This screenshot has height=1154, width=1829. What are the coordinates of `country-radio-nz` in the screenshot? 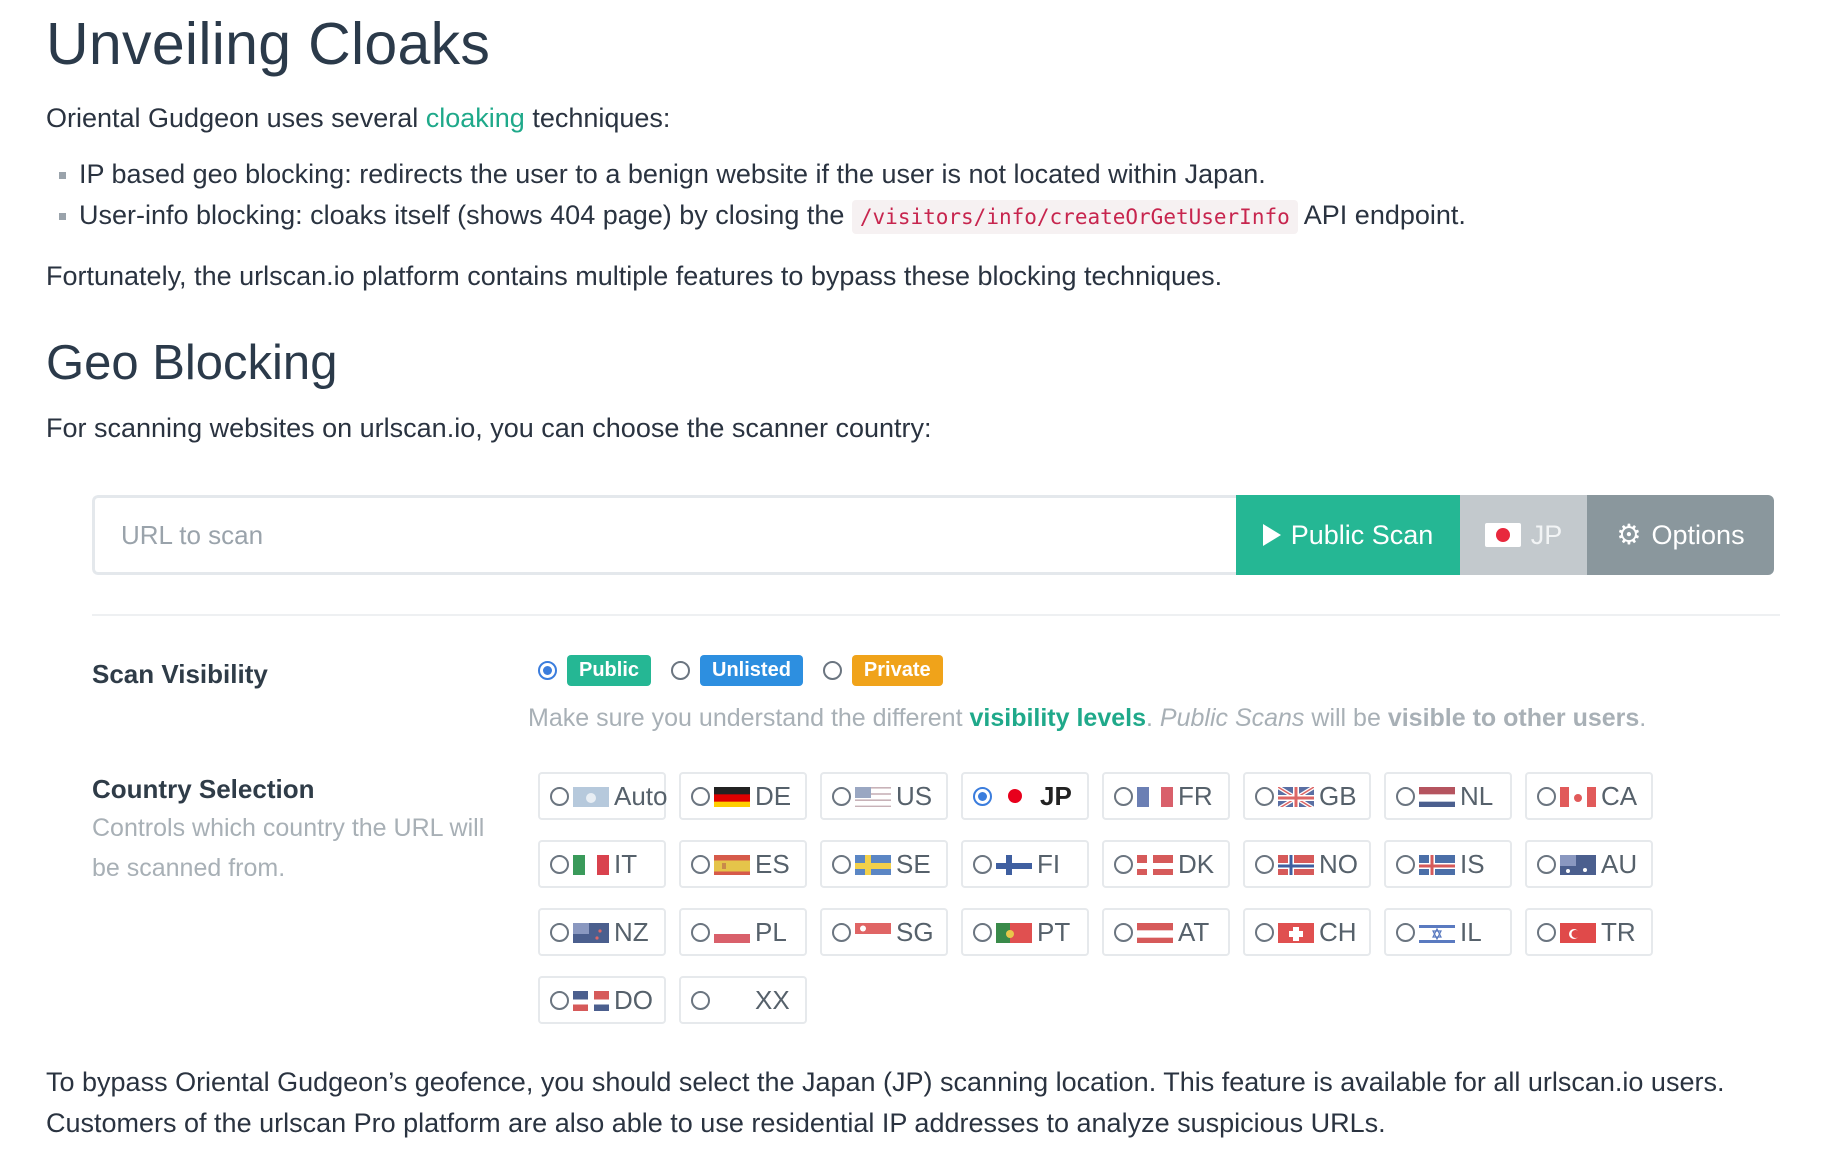 It's located at (559, 932).